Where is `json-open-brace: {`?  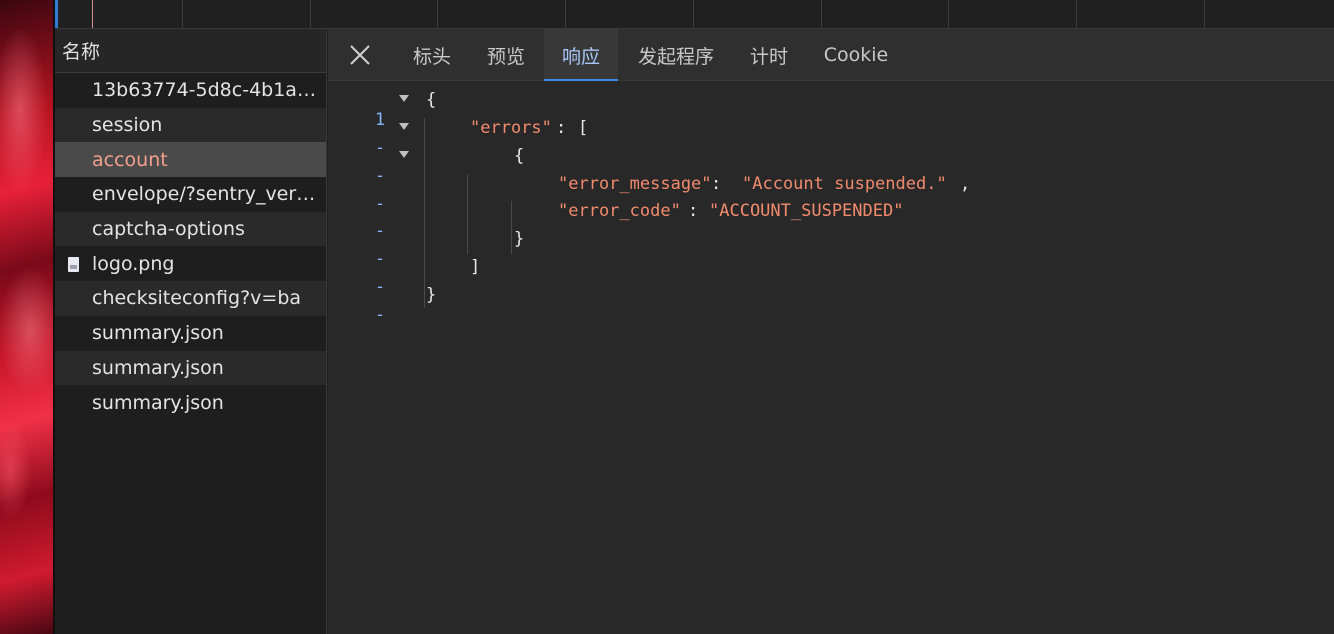 json-open-brace: { is located at coordinates (431, 100).